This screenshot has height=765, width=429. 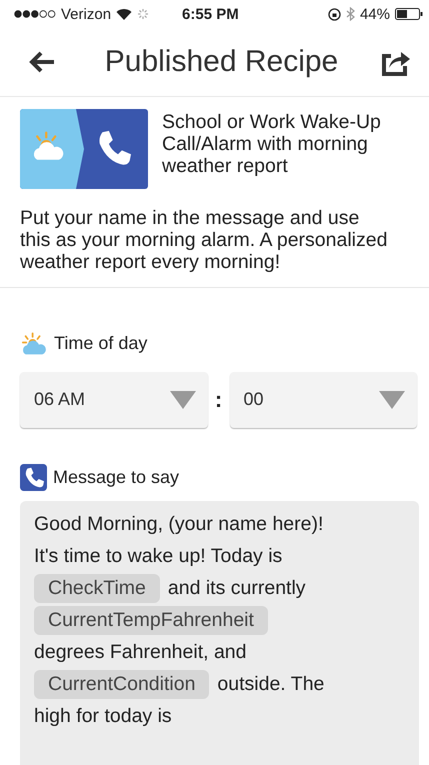 What do you see at coordinates (35, 14) in the screenshot?
I see `signal-icon` at bounding box center [35, 14].